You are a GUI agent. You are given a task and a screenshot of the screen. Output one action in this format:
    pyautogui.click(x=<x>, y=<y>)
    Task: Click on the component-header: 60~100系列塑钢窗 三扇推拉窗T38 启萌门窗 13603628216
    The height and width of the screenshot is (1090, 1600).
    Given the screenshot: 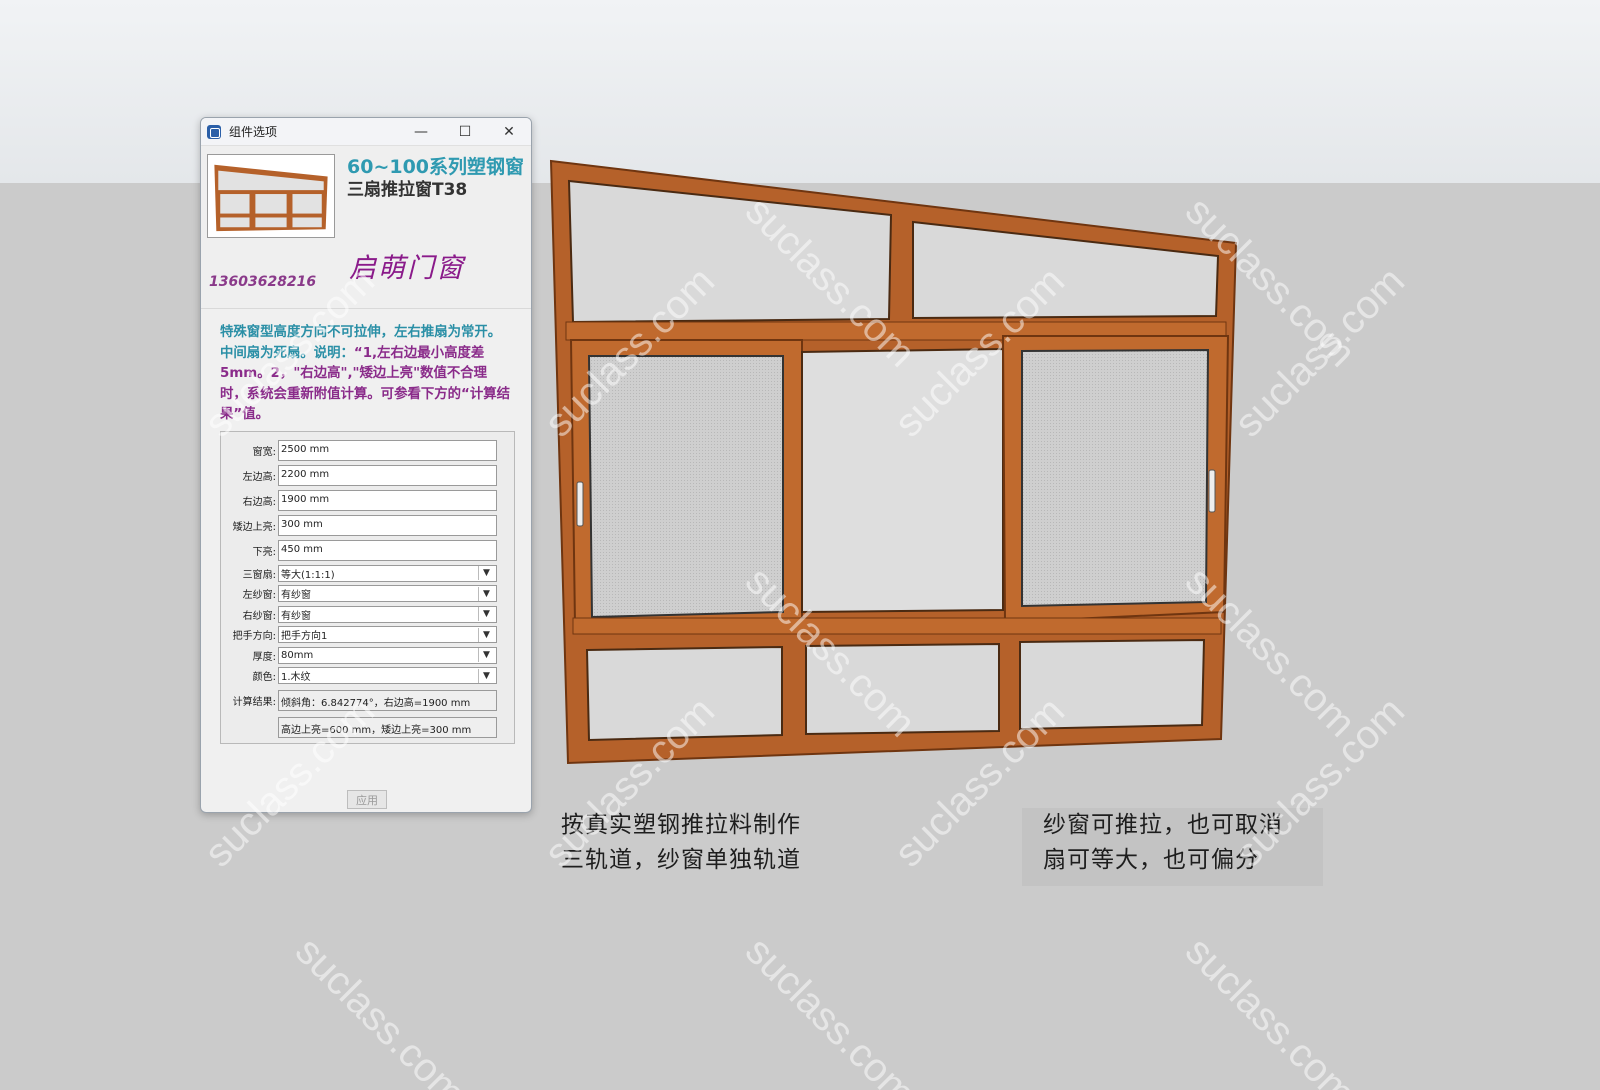 What is the action you would take?
    pyautogui.click(x=366, y=227)
    